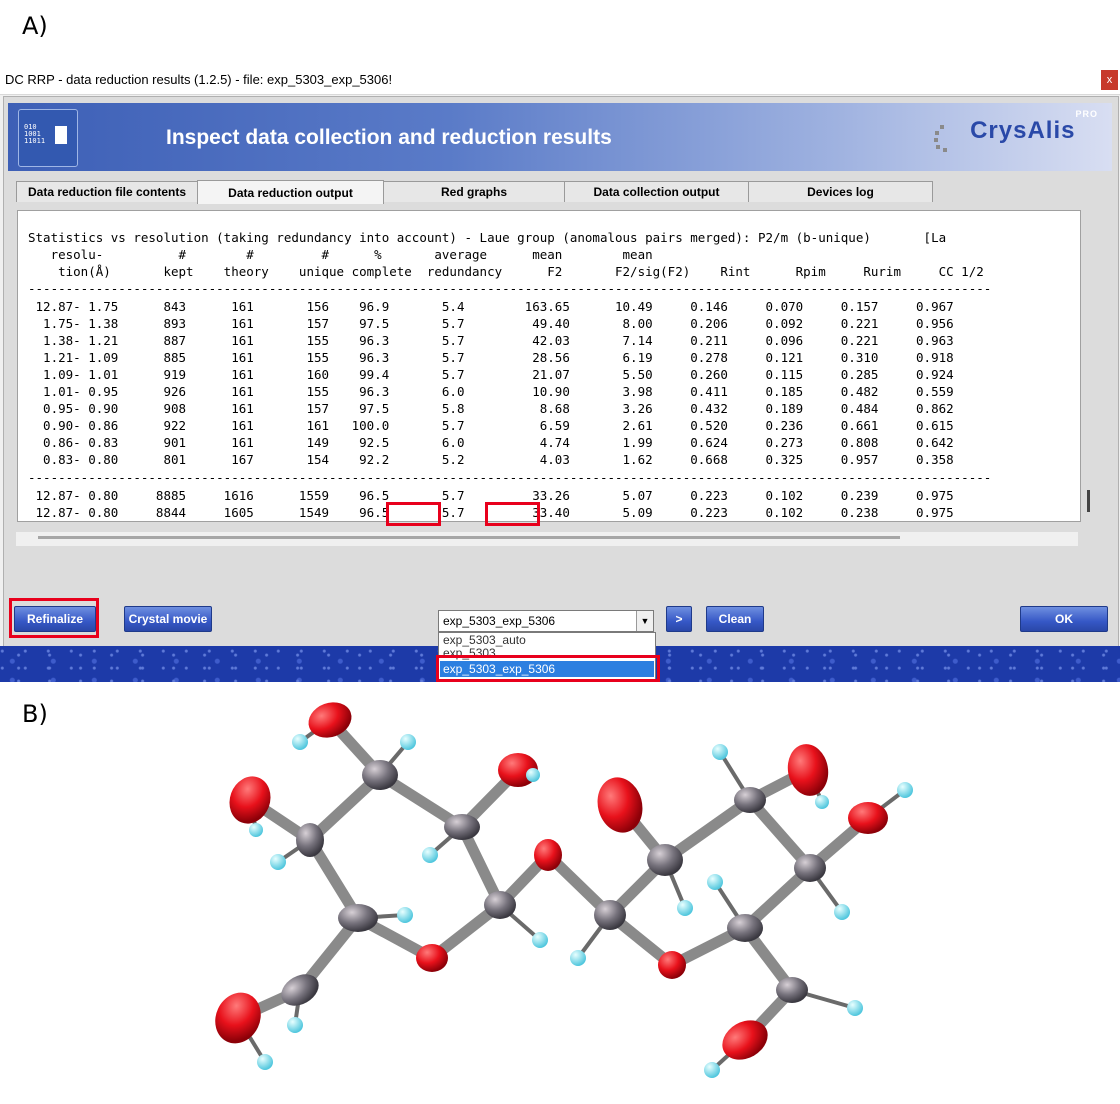 This screenshot has height=1104, width=1120. What do you see at coordinates (656, 191) in the screenshot?
I see `tab-data-collection-output: Data collection output` at bounding box center [656, 191].